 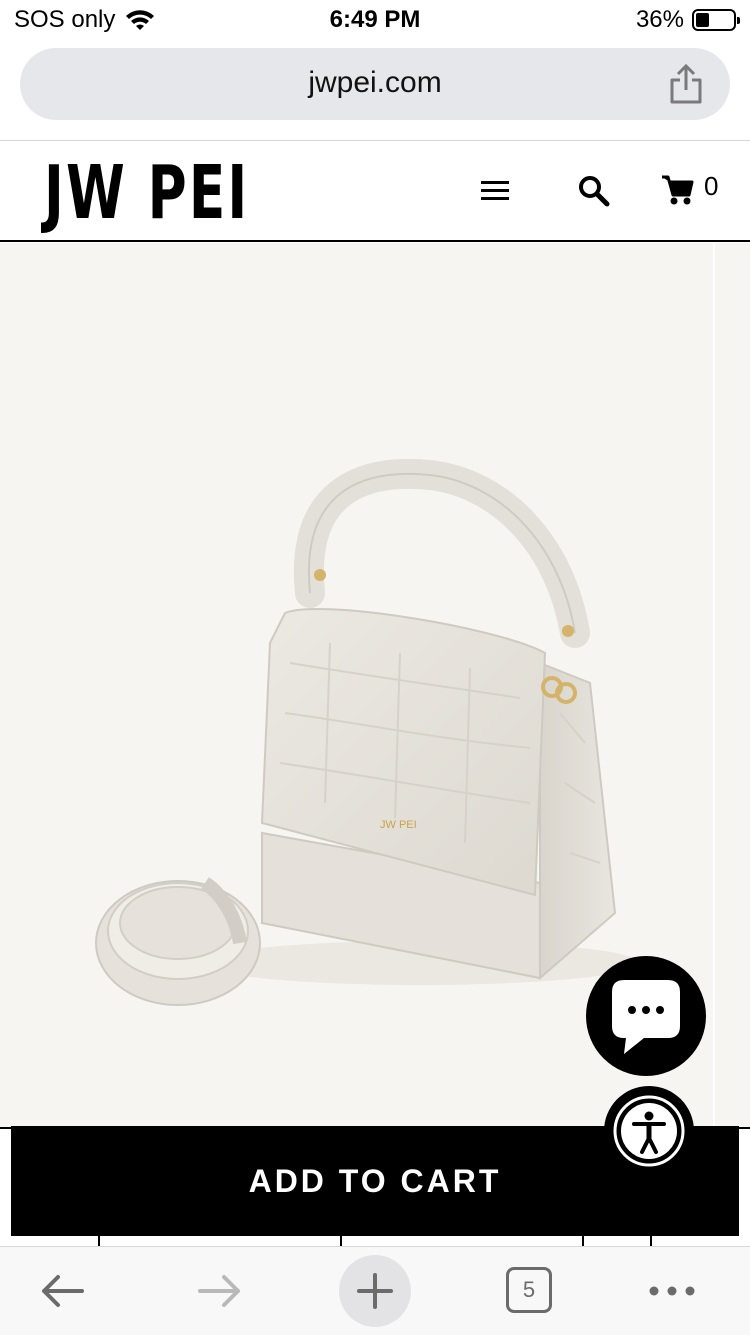 I want to click on new-tab-button, so click(x=375, y=1291).